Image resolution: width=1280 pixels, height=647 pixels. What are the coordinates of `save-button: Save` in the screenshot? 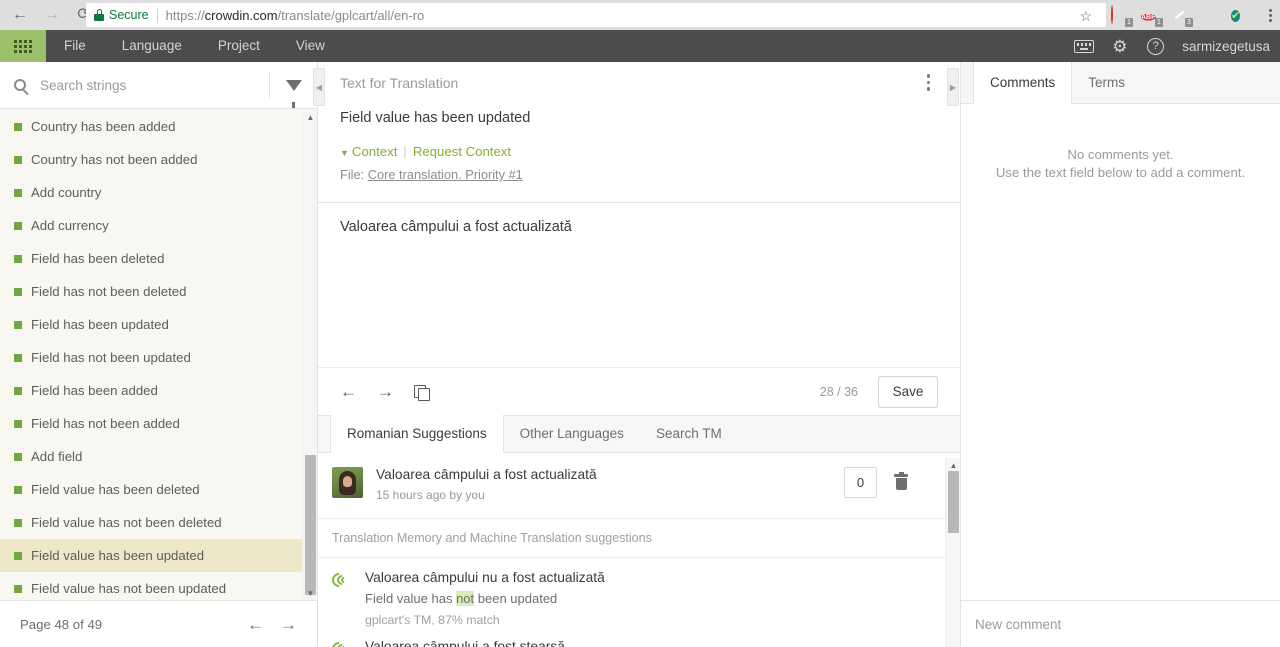 It's located at (908, 391).